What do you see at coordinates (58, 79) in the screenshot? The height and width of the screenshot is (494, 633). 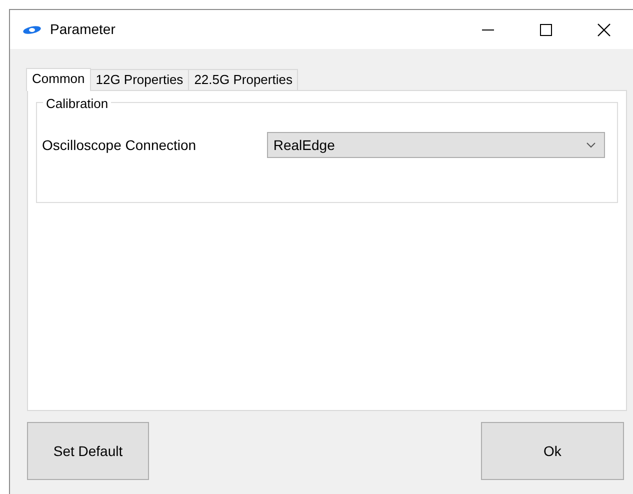 I see `tab: Common` at bounding box center [58, 79].